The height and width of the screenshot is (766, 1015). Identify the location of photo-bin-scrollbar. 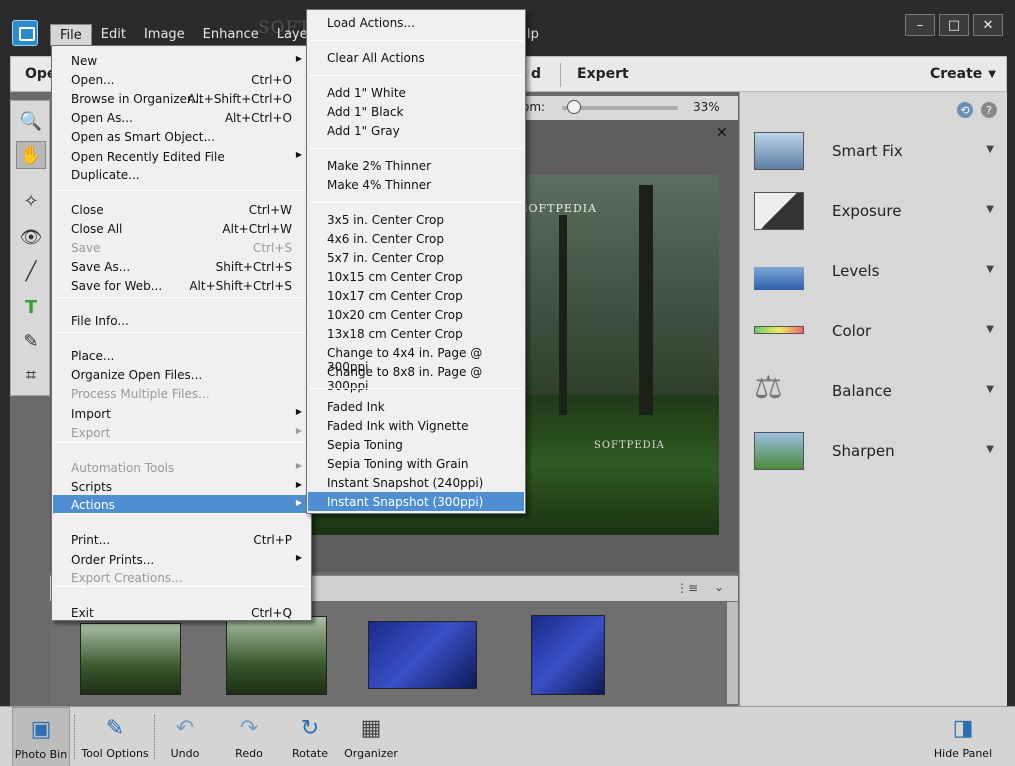
(732, 653).